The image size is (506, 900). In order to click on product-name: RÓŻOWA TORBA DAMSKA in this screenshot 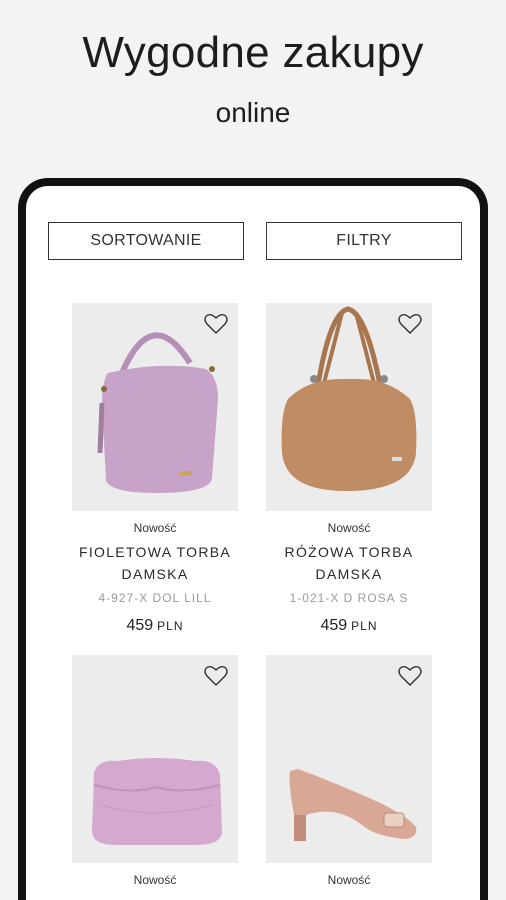, I will do `click(349, 563)`.